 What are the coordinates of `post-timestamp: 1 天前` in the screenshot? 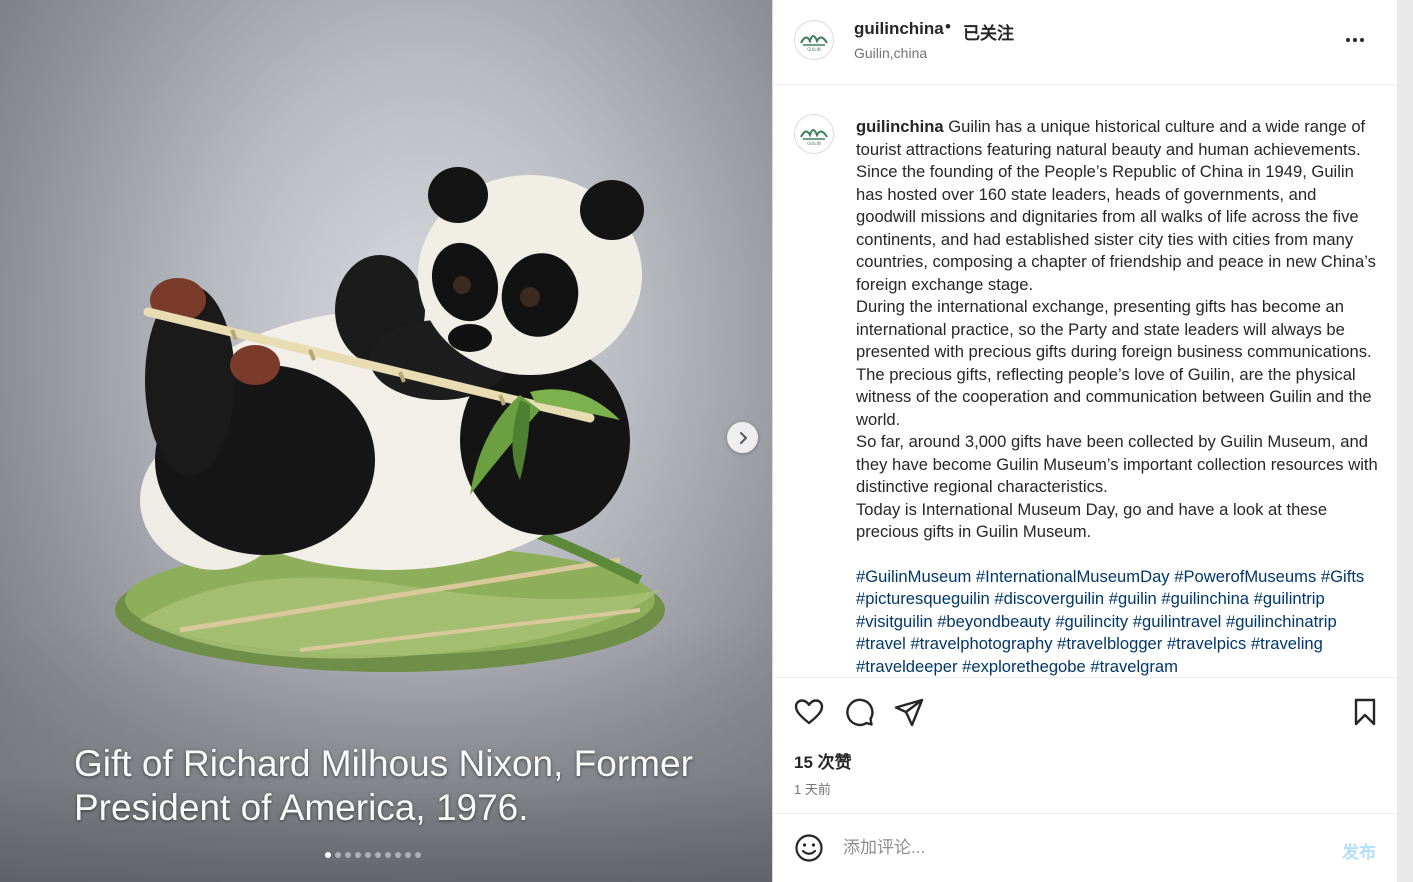 It's located at (812, 788).